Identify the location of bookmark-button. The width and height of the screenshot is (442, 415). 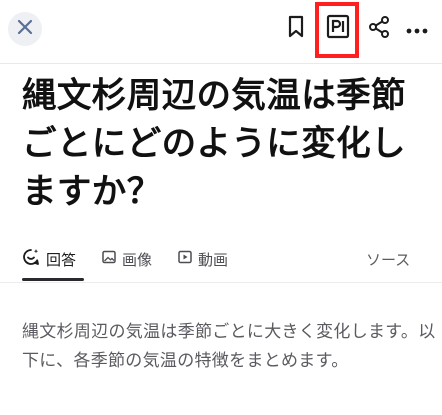
(296, 29).